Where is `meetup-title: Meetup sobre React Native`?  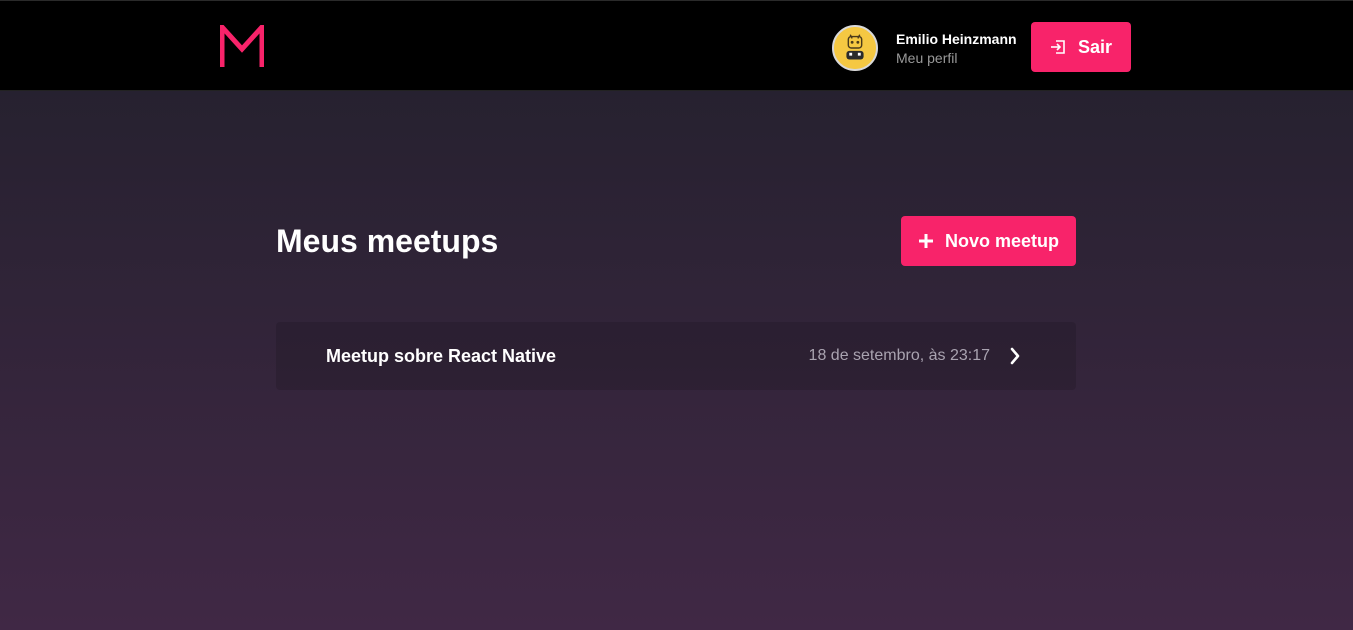
meetup-title: Meetup sobre React Native is located at coordinates (441, 355).